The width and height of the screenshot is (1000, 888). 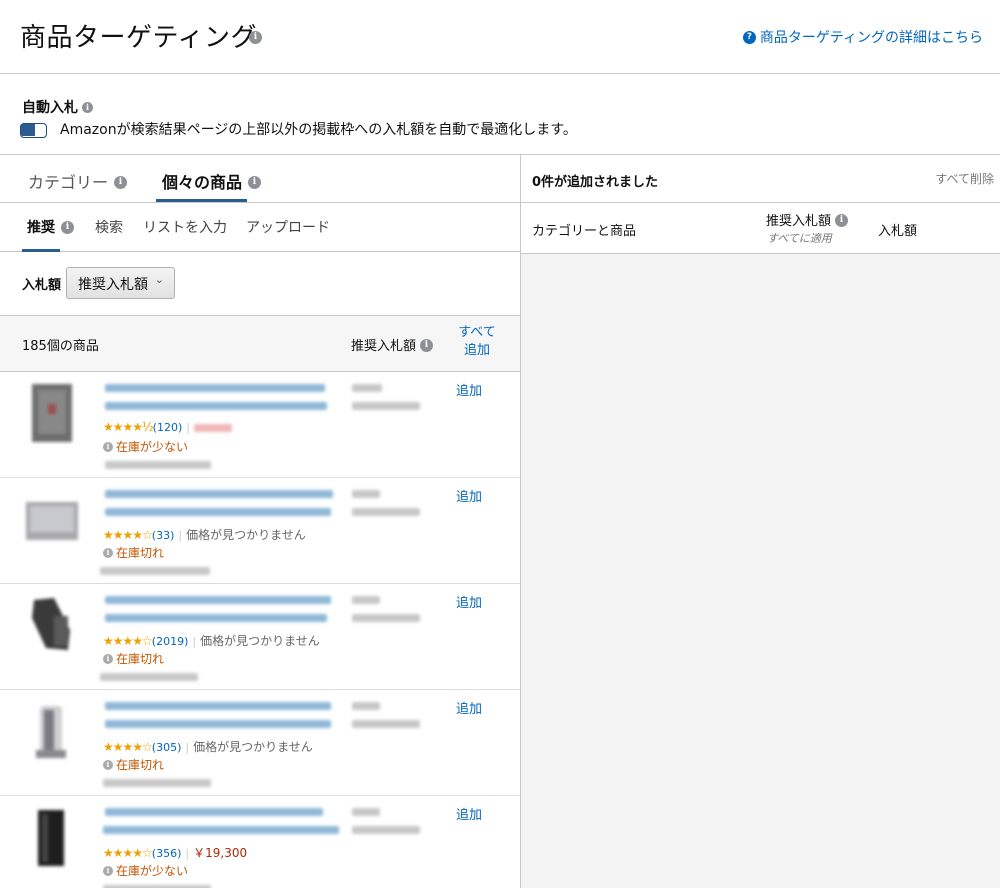 I want to click on tab-category: カテゴリー i, so click(x=78, y=181).